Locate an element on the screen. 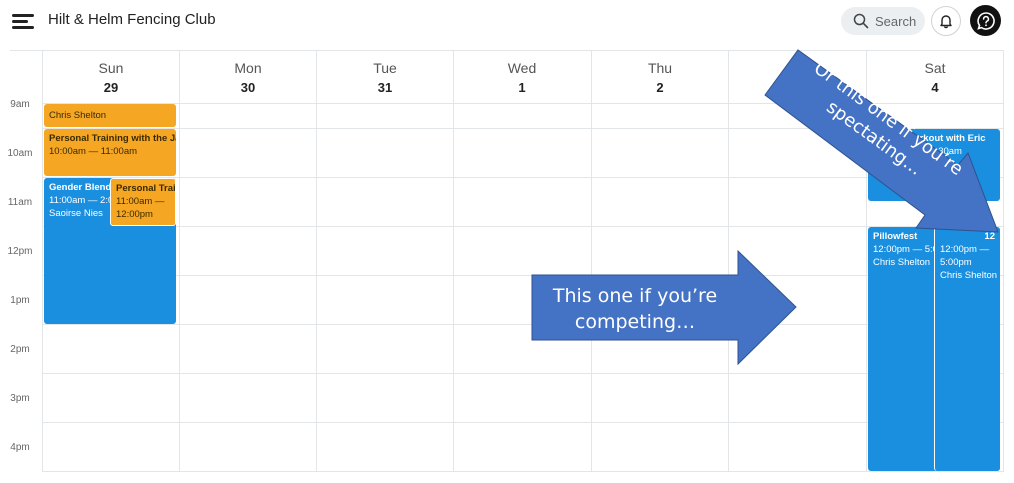 This screenshot has height=483, width=1014. hamburger-menu-icon is located at coordinates (24, 21).